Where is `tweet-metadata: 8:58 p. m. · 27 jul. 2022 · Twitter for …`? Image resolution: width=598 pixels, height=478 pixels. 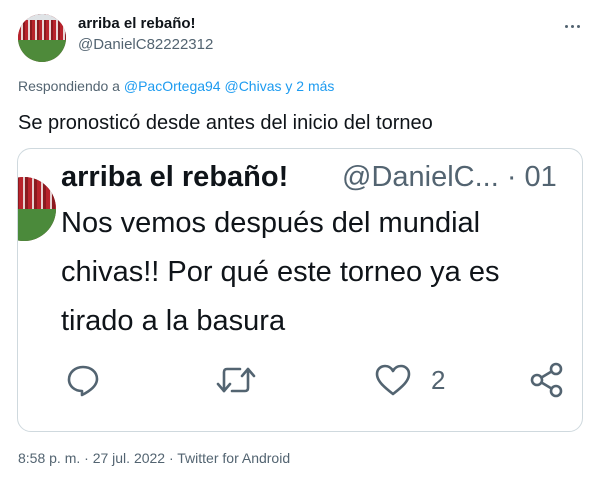 tweet-metadata: 8:58 p. m. · 27 jul. 2022 · Twitter for … is located at coordinates (154, 458).